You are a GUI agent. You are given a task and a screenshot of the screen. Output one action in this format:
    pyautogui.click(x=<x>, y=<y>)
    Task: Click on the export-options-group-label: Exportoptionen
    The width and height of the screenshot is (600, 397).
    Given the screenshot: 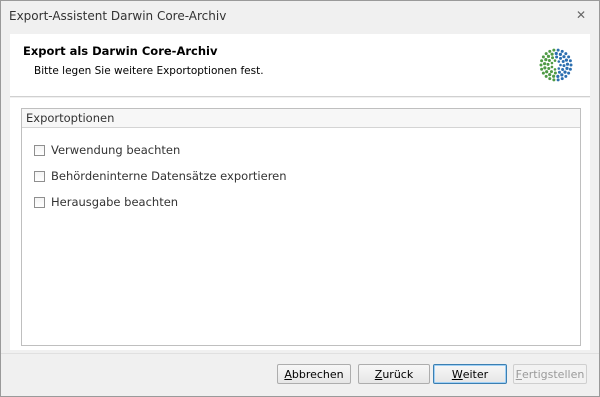 What is the action you would take?
    pyautogui.click(x=301, y=118)
    